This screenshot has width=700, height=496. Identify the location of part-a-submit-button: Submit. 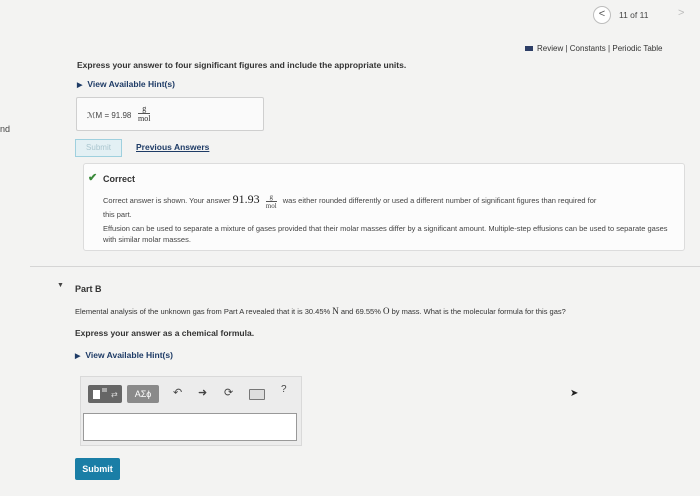
(98, 148).